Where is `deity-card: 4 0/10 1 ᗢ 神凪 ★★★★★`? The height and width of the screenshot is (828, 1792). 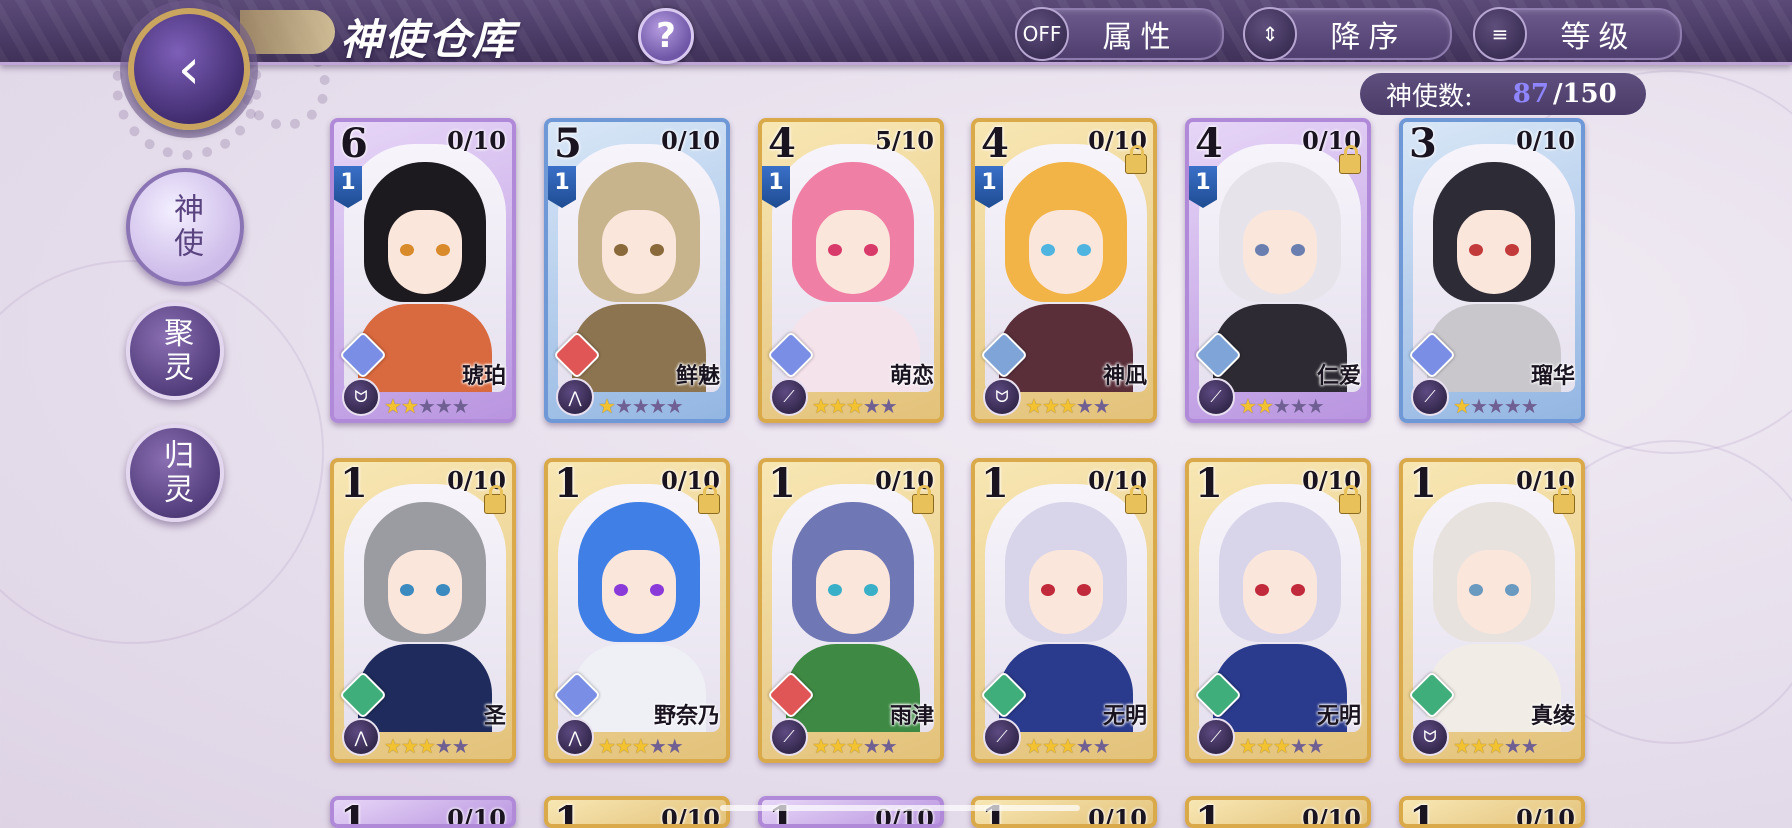 deity-card: 4 0/10 1 ᗢ 神凪 ★★★★★ is located at coordinates (1064, 270).